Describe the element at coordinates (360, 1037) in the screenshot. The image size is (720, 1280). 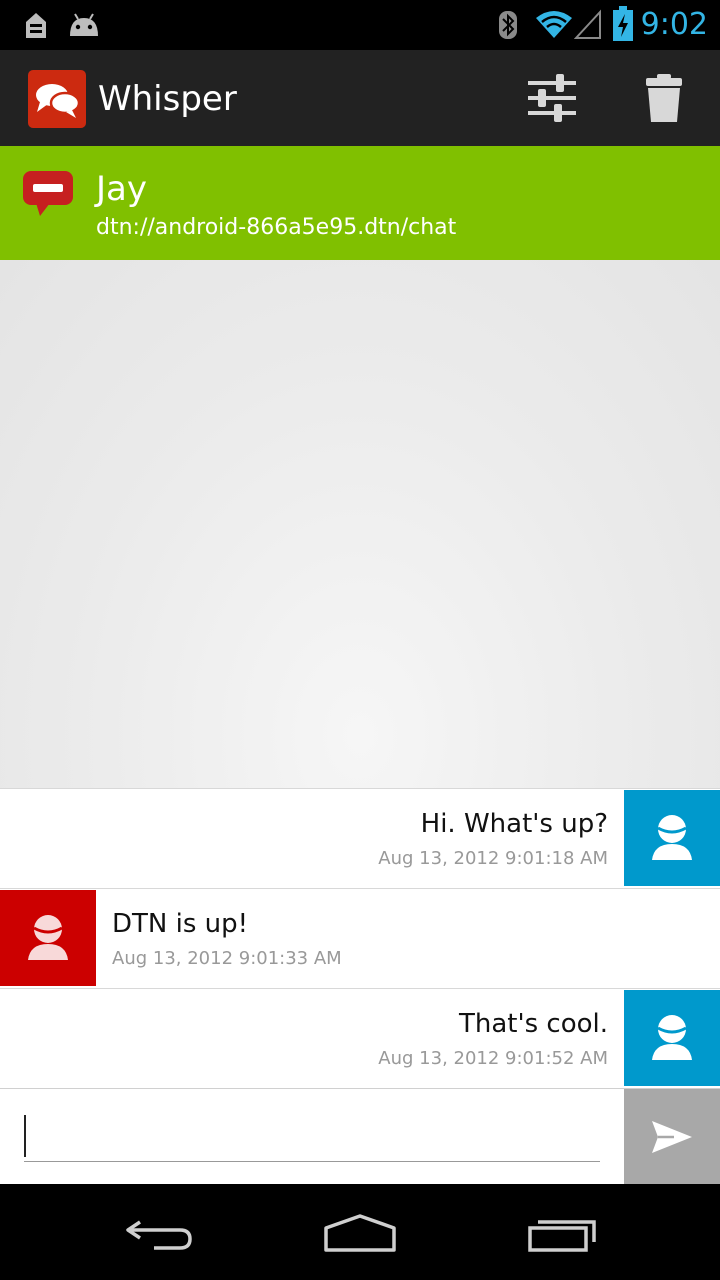
I see `message-item: That's cool. Aug 13, 2012 9:01:52 AM` at that location.